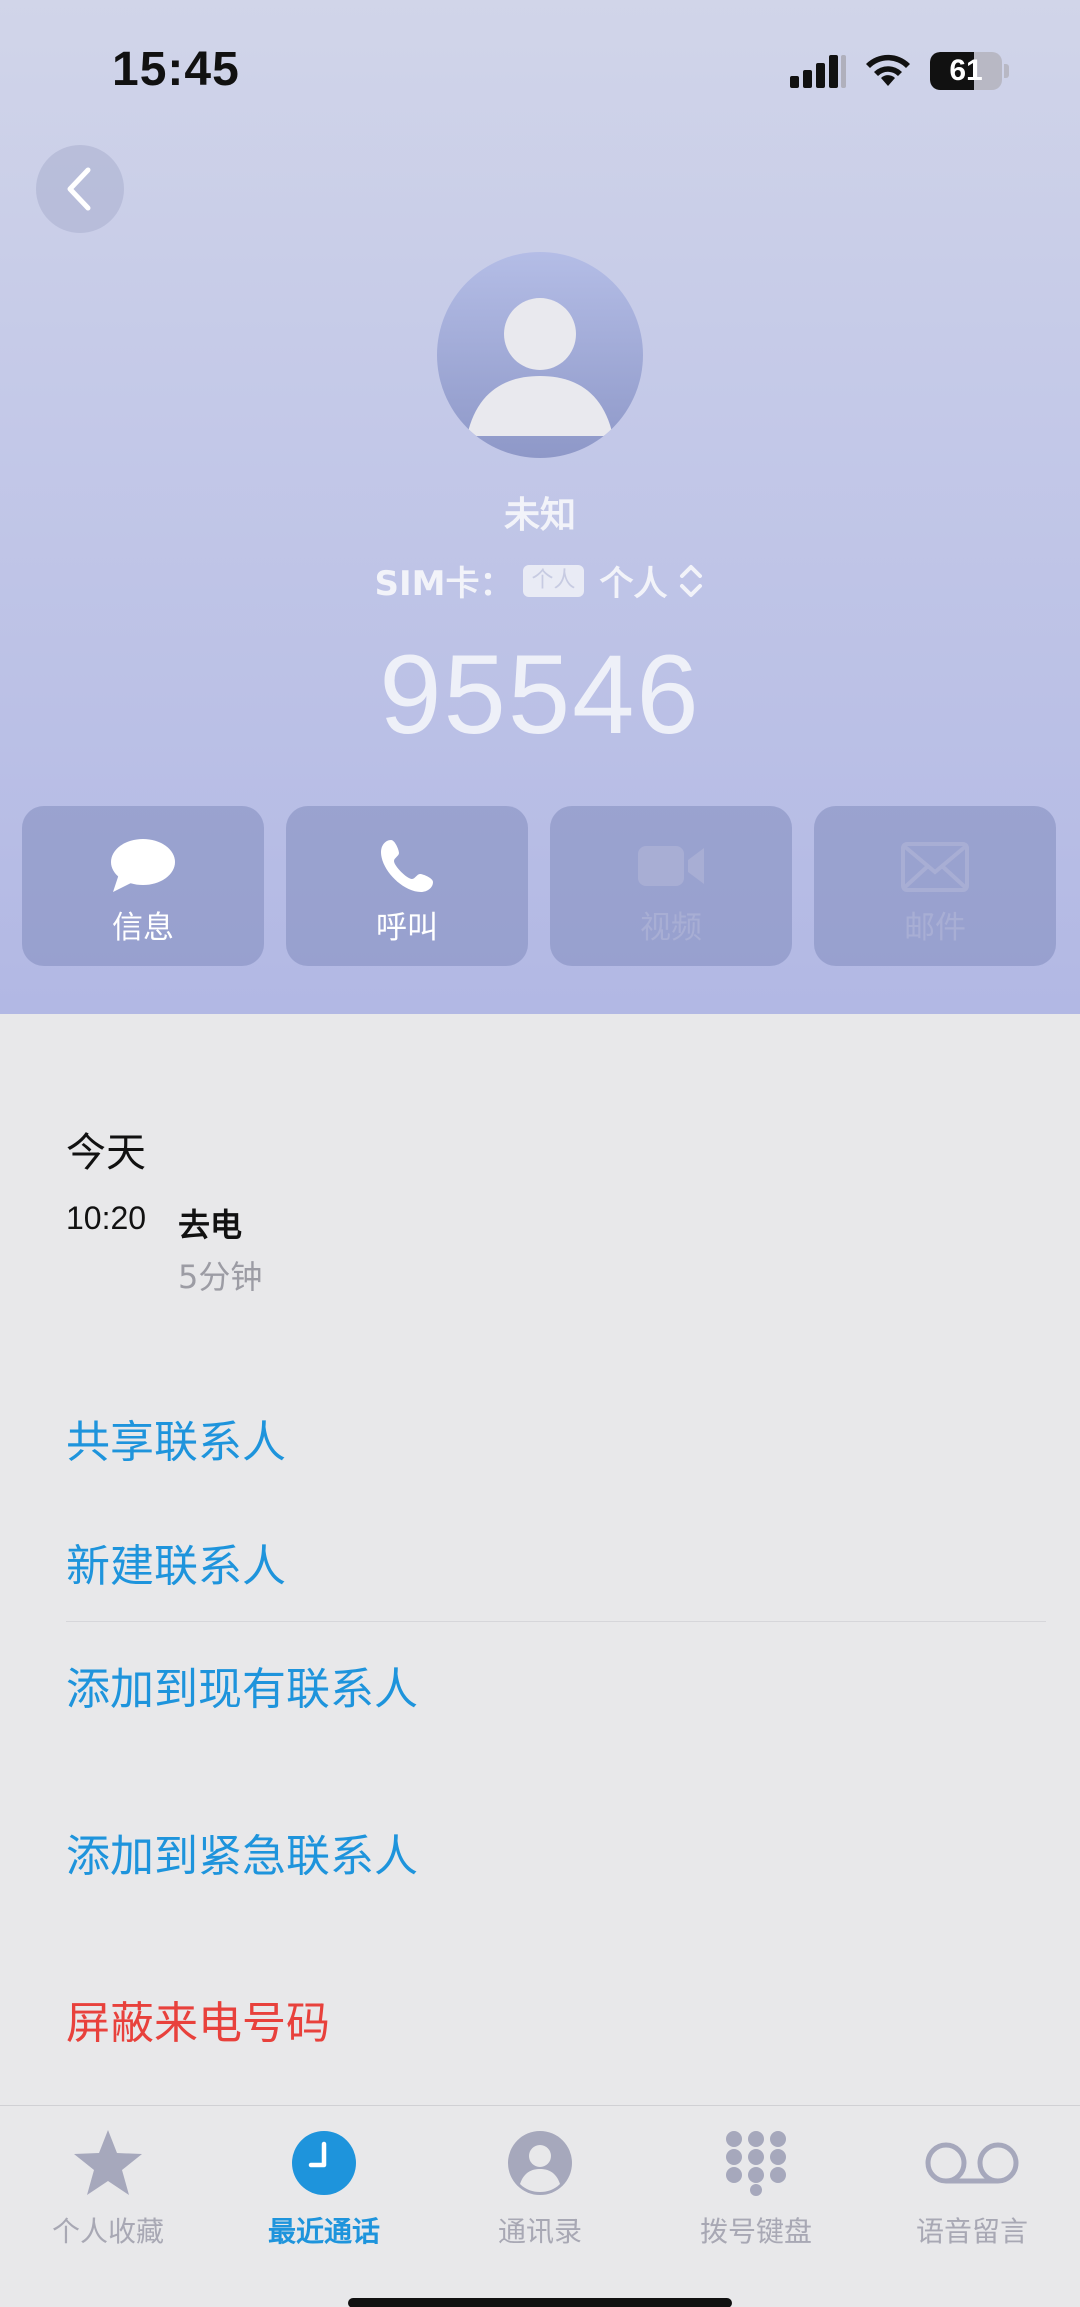 The width and height of the screenshot is (1080, 2307). I want to click on divider, so click(556, 1621).